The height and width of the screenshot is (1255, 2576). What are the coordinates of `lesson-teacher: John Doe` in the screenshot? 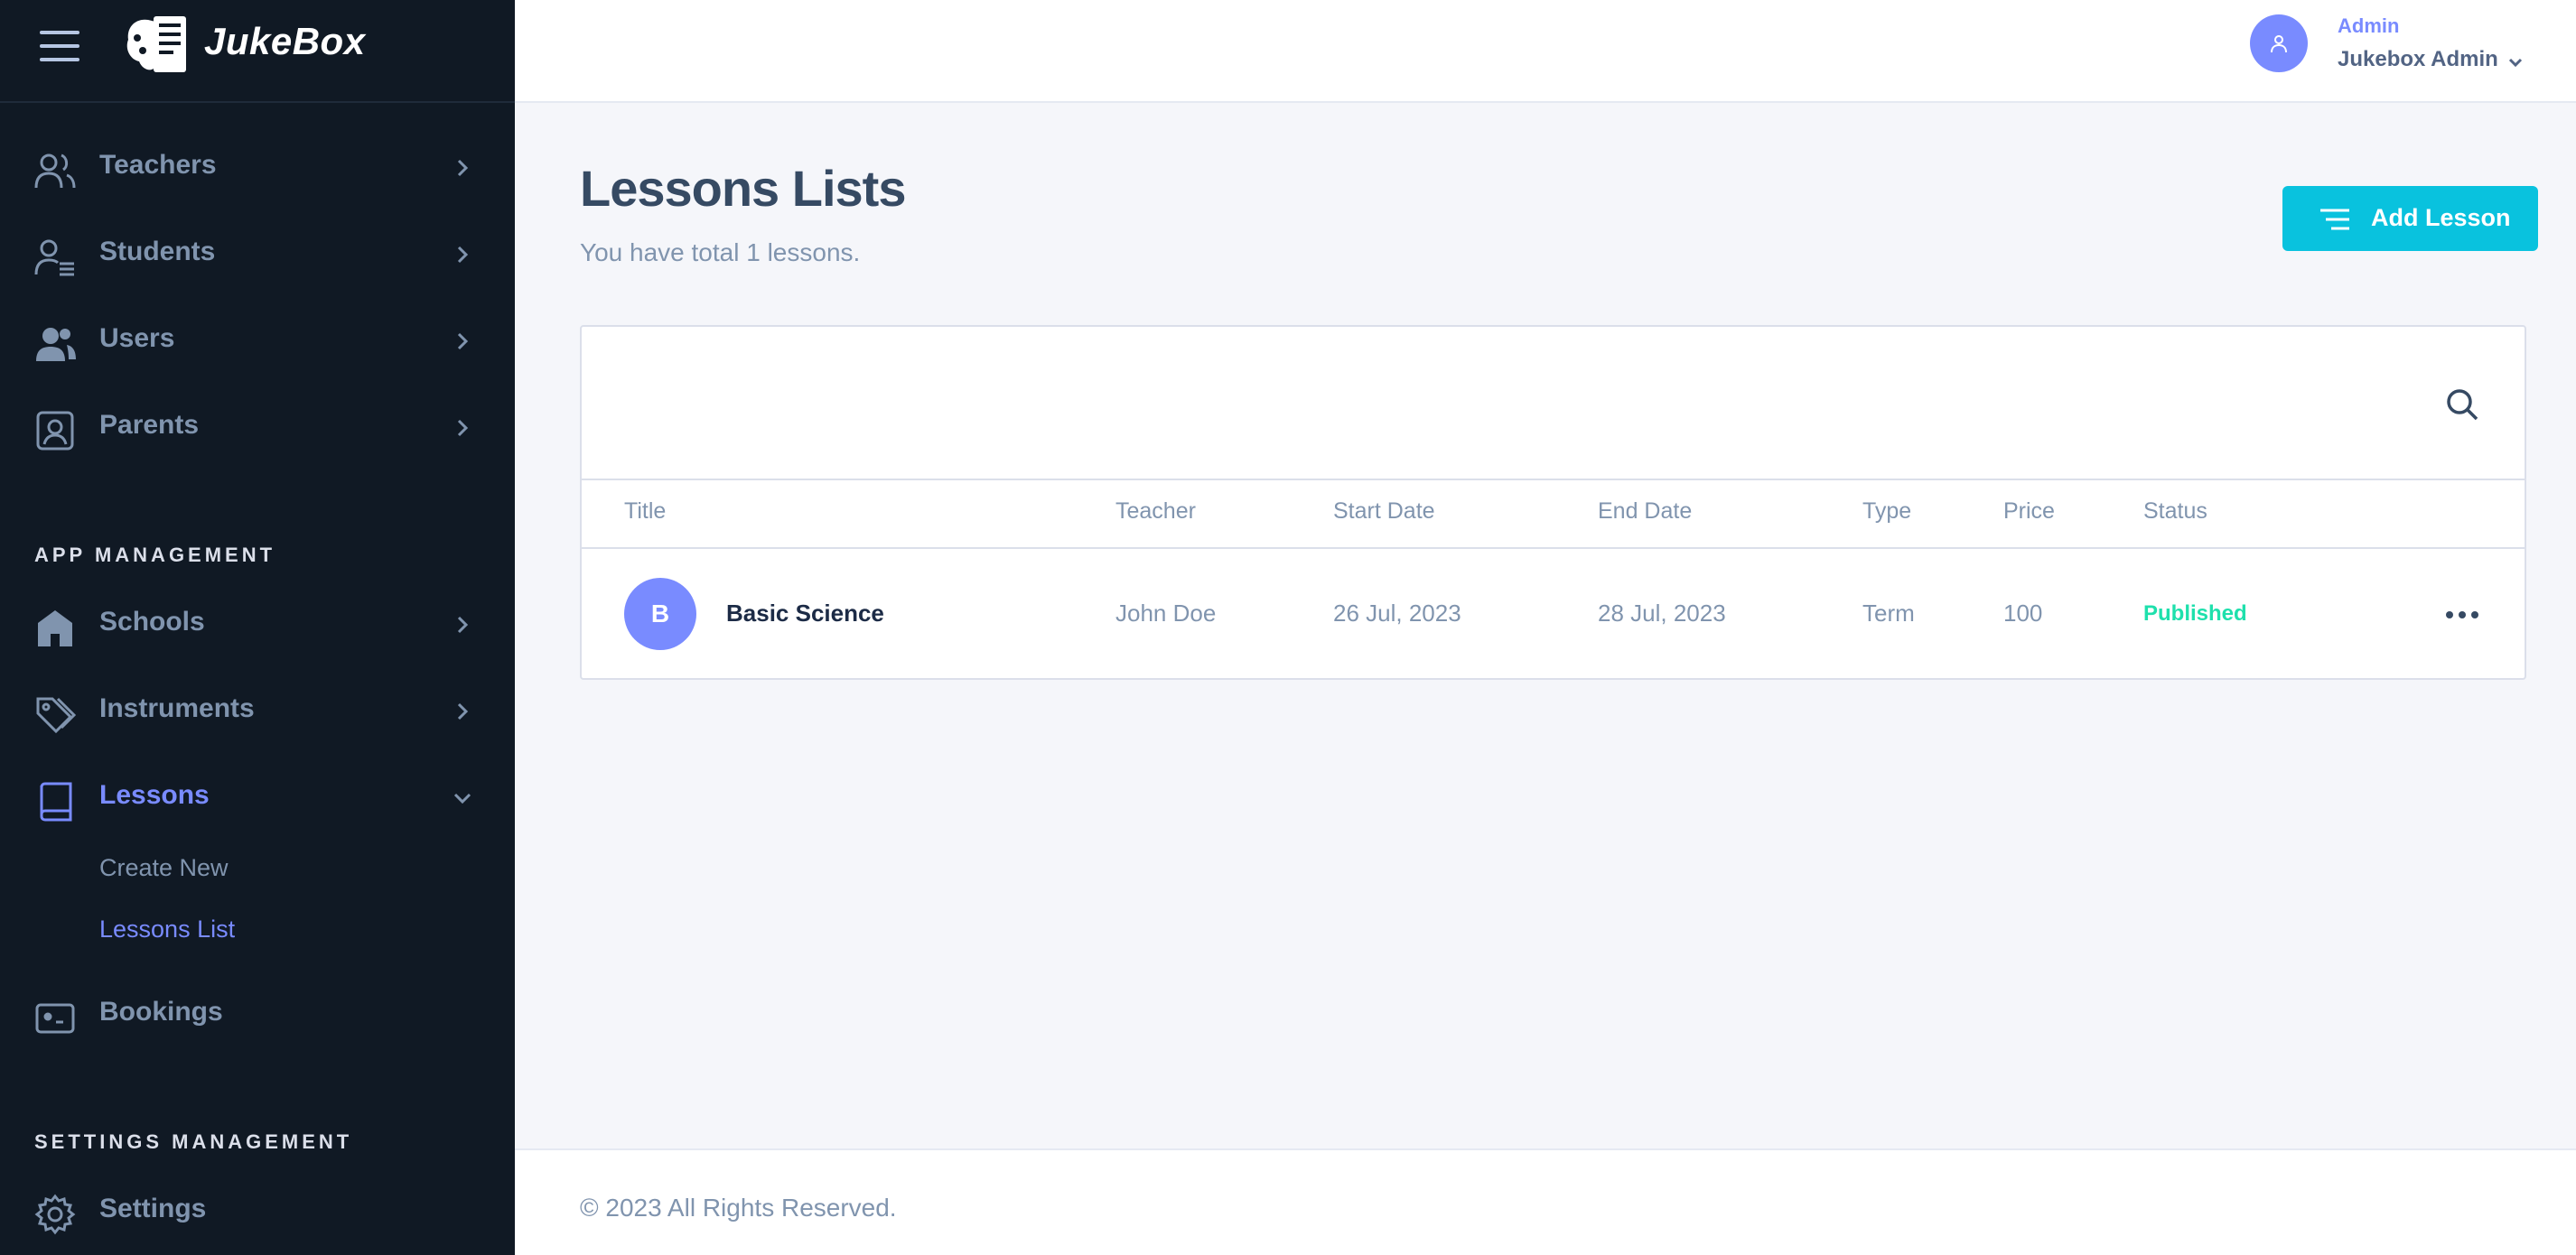 It's located at (1166, 613).